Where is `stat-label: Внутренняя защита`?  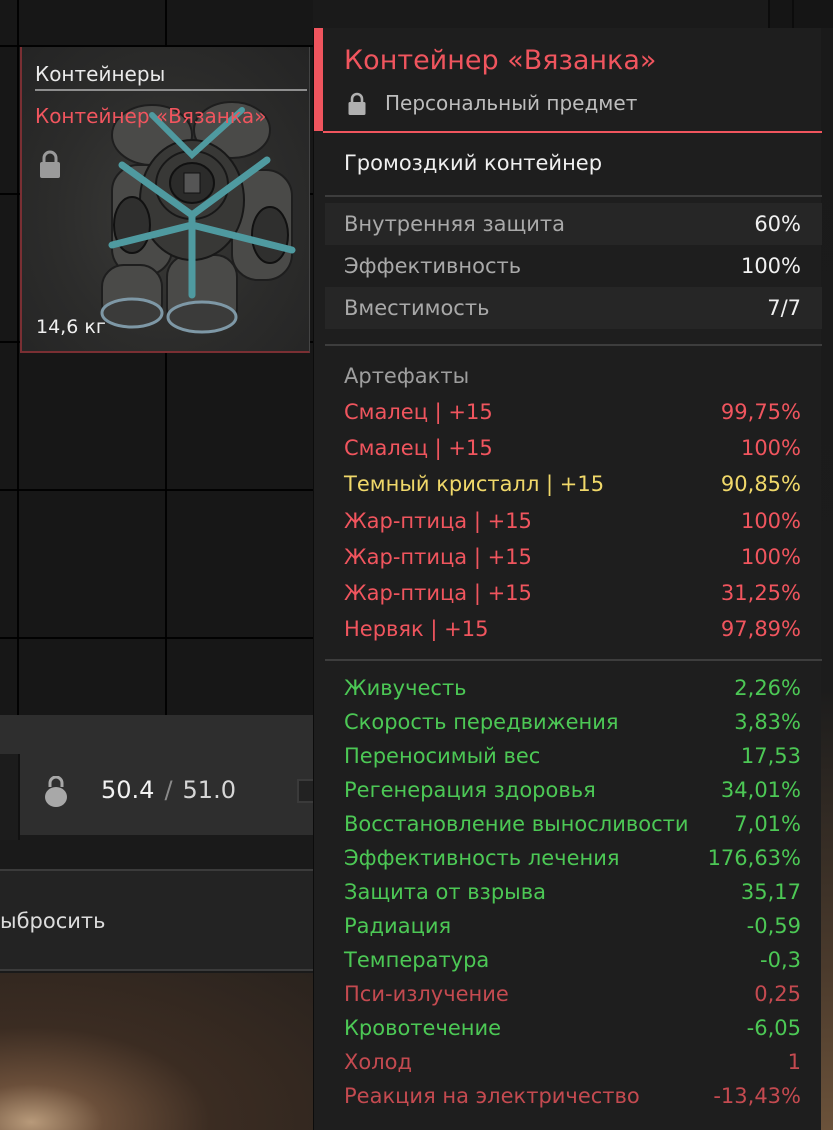
stat-label: Внутренняя защита is located at coordinates (455, 224).